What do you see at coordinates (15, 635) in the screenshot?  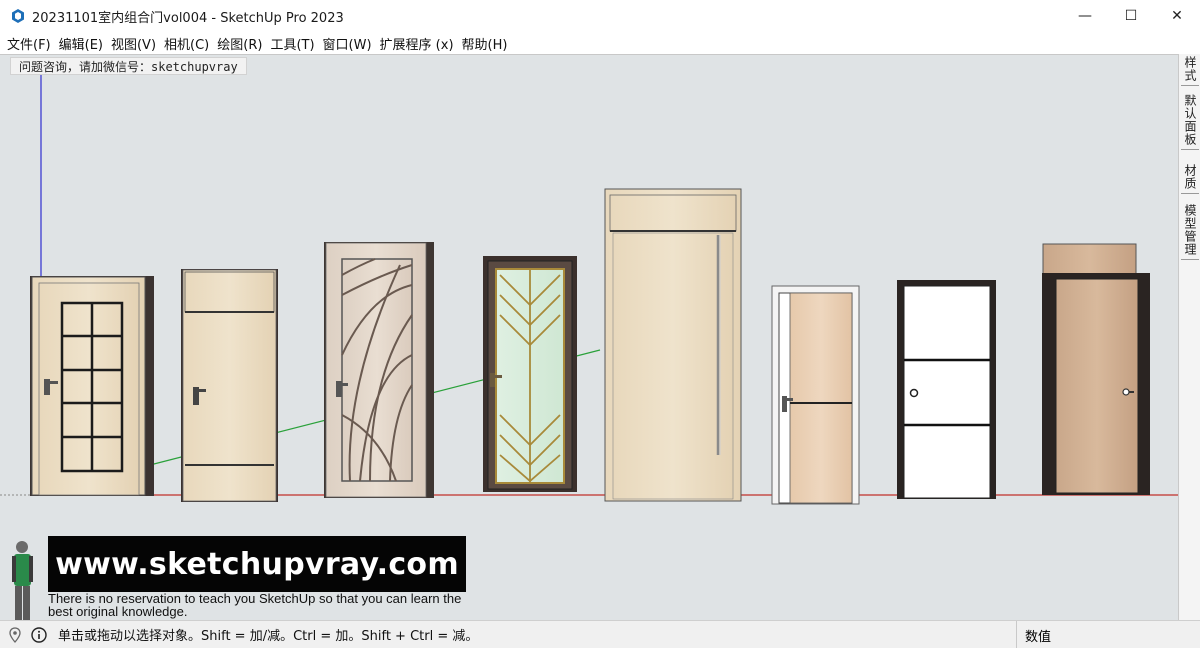 I see `geo-location-icon` at bounding box center [15, 635].